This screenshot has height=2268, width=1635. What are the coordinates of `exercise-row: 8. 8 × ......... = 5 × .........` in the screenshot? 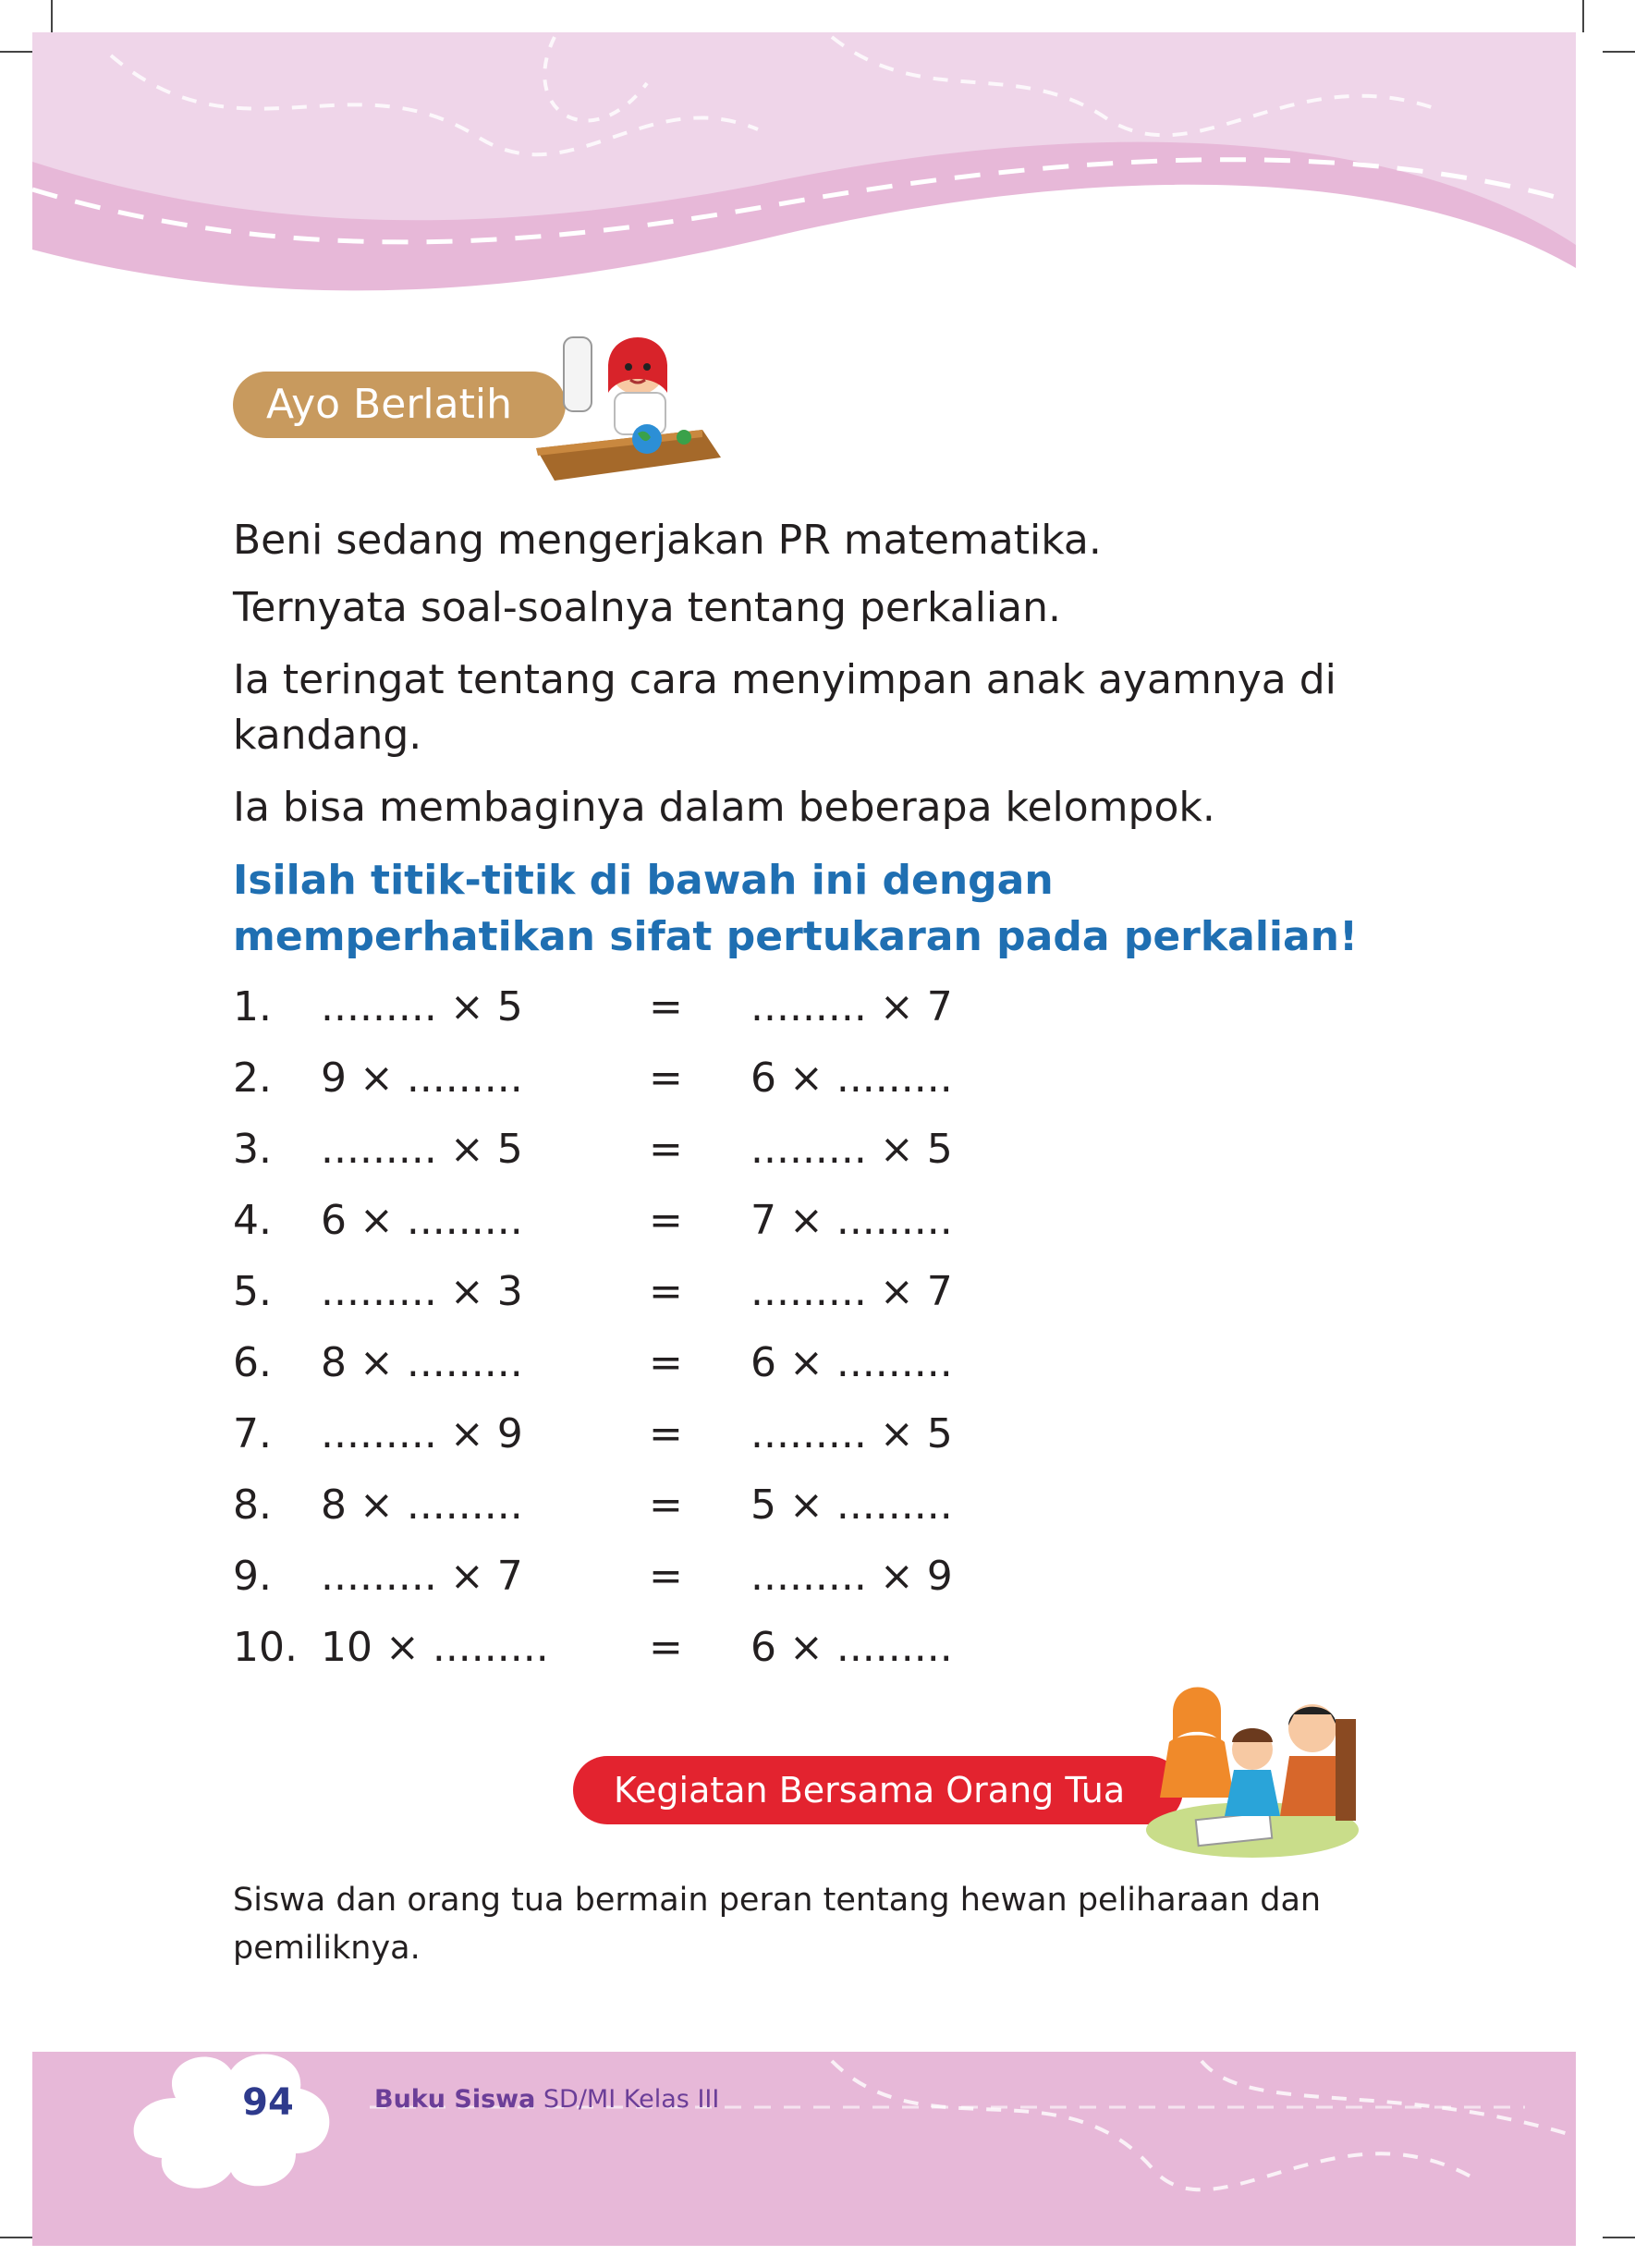 It's located at (649, 1505).